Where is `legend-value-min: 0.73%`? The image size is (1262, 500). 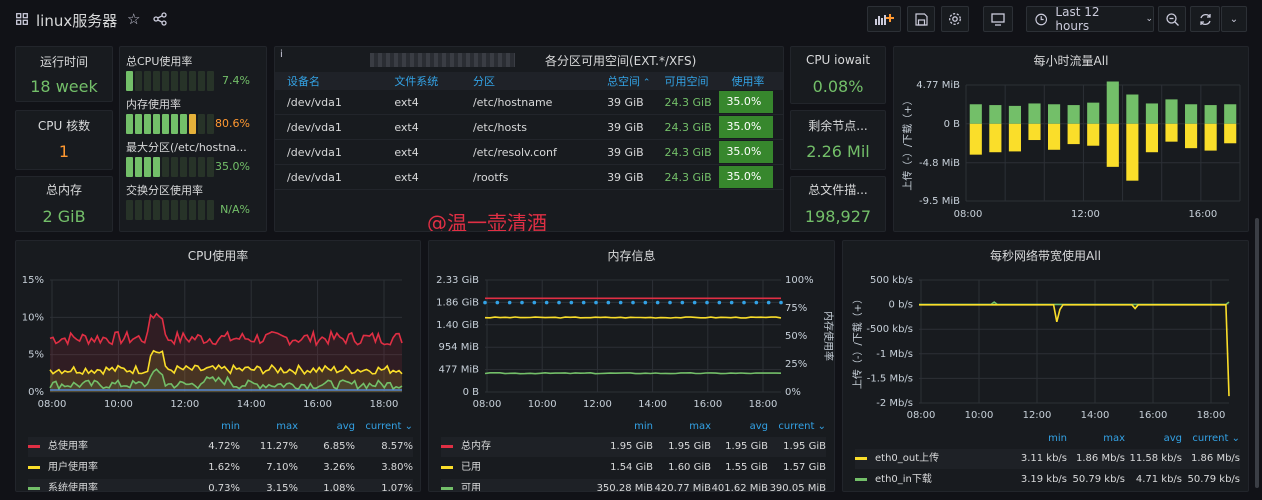
legend-value-min: 0.73% is located at coordinates (224, 487).